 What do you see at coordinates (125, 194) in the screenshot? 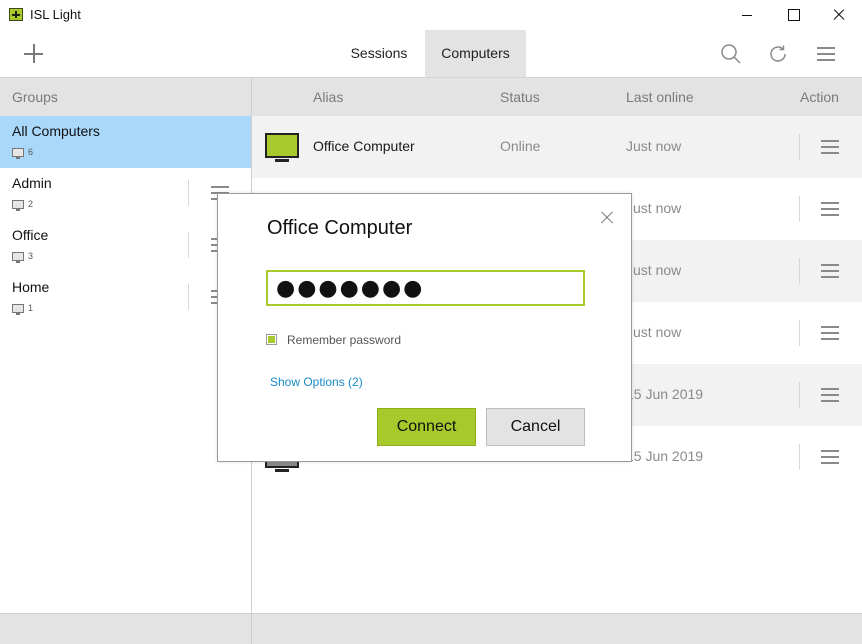
I see `group-item-admin: Admin 2` at bounding box center [125, 194].